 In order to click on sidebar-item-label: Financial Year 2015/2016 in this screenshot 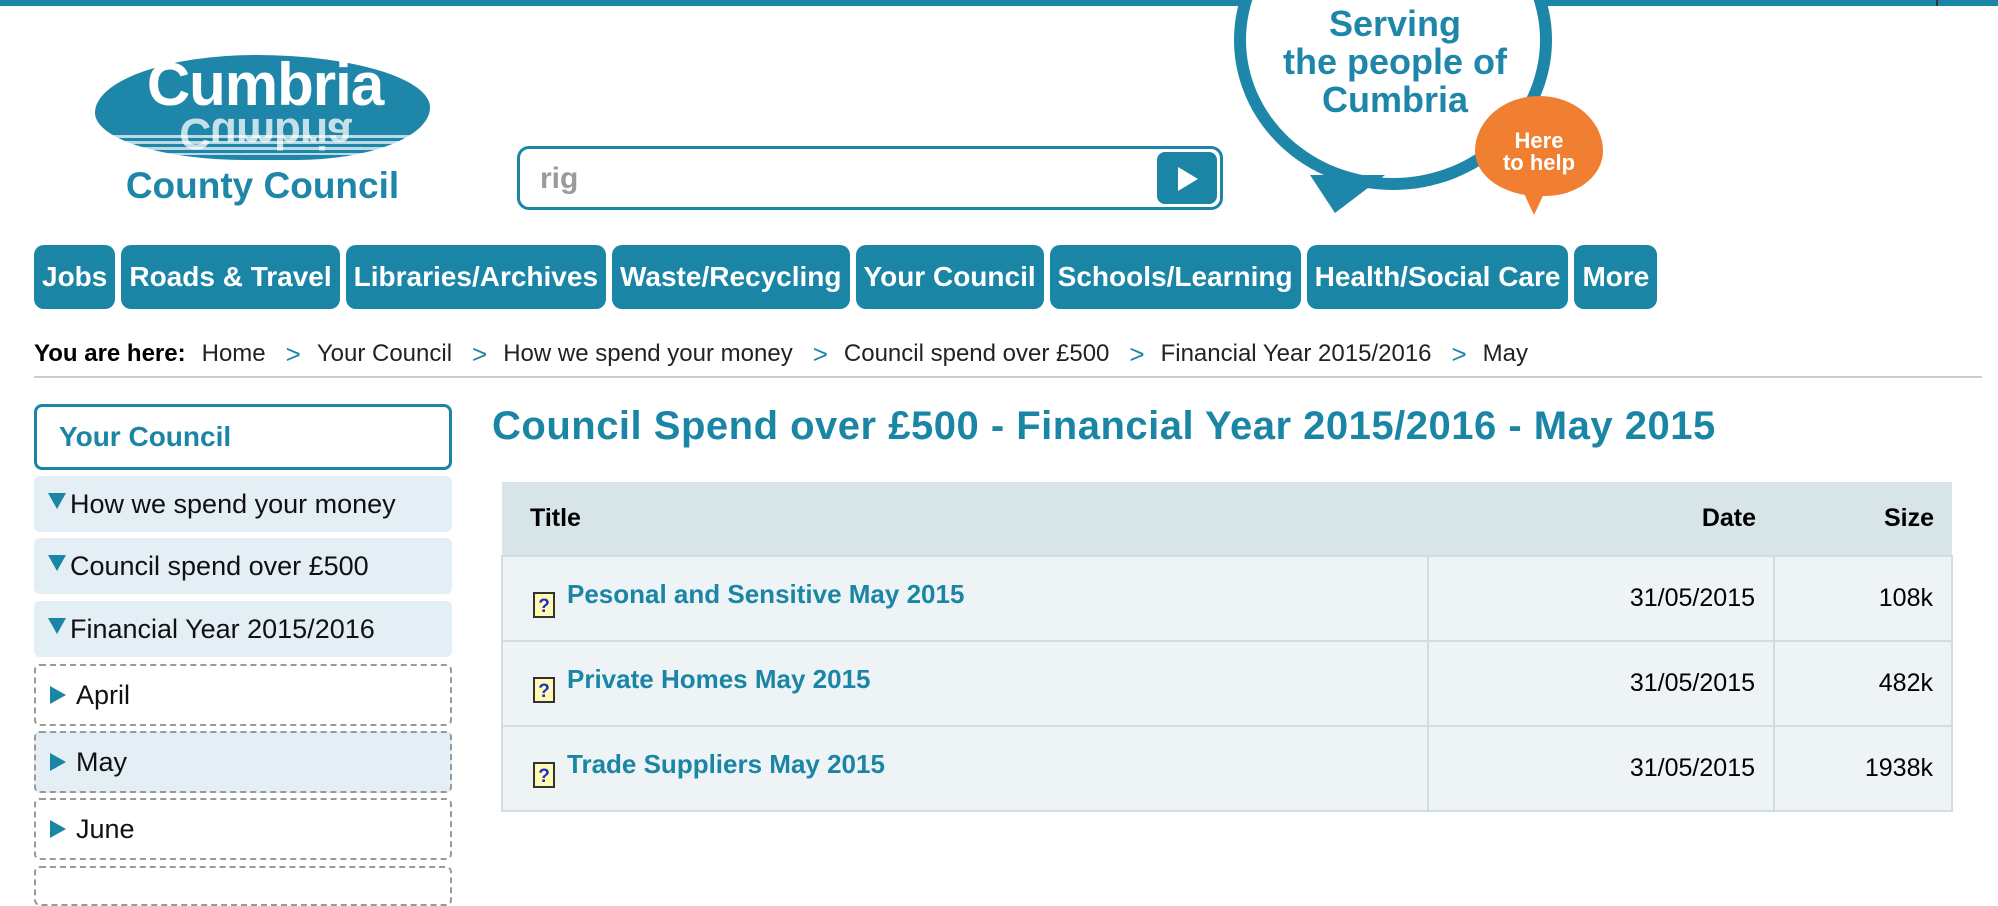, I will do `click(222, 629)`.